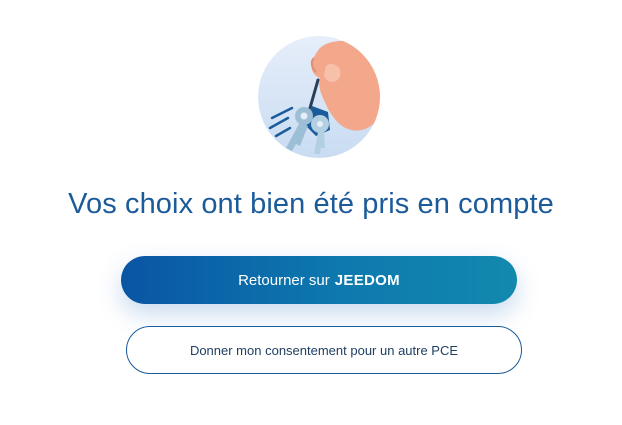  Describe the element at coordinates (319, 97) in the screenshot. I see `hand-holding-keys-icon` at that location.